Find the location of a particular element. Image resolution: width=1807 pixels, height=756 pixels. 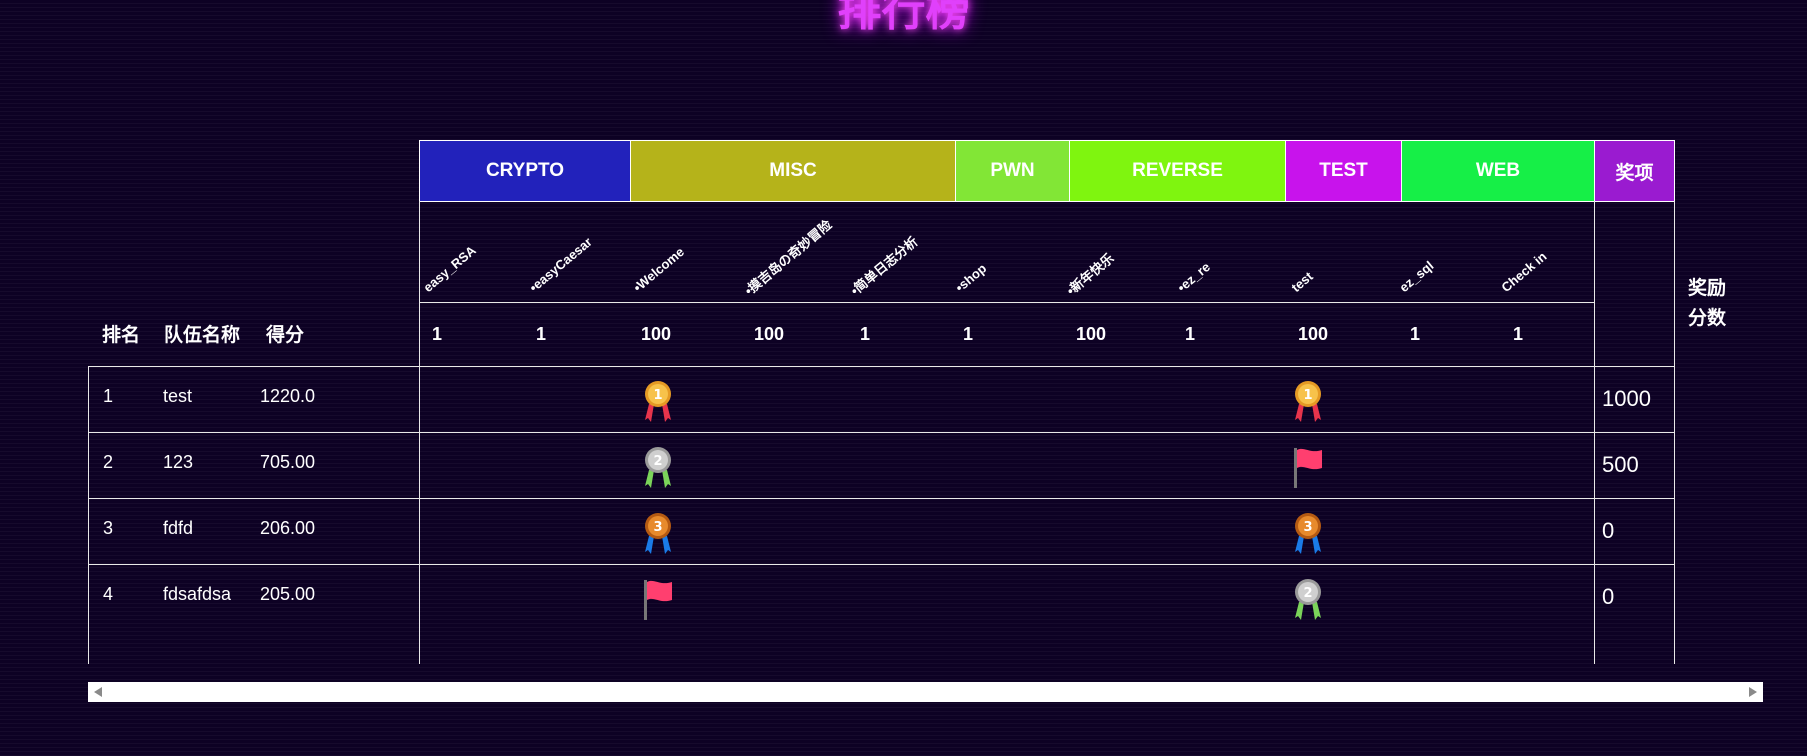

category-label: 奖项 is located at coordinates (1634, 173).